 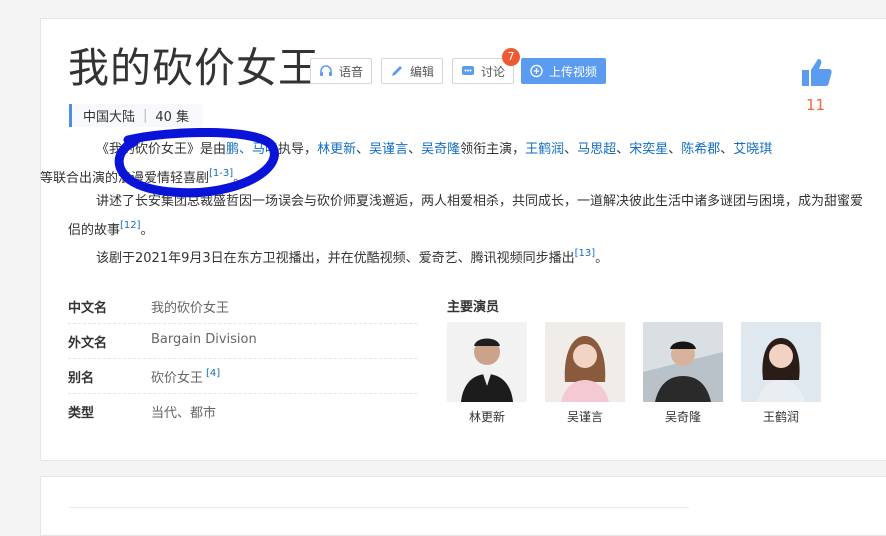 I want to click on actor-link: 马思超, so click(x=596, y=149).